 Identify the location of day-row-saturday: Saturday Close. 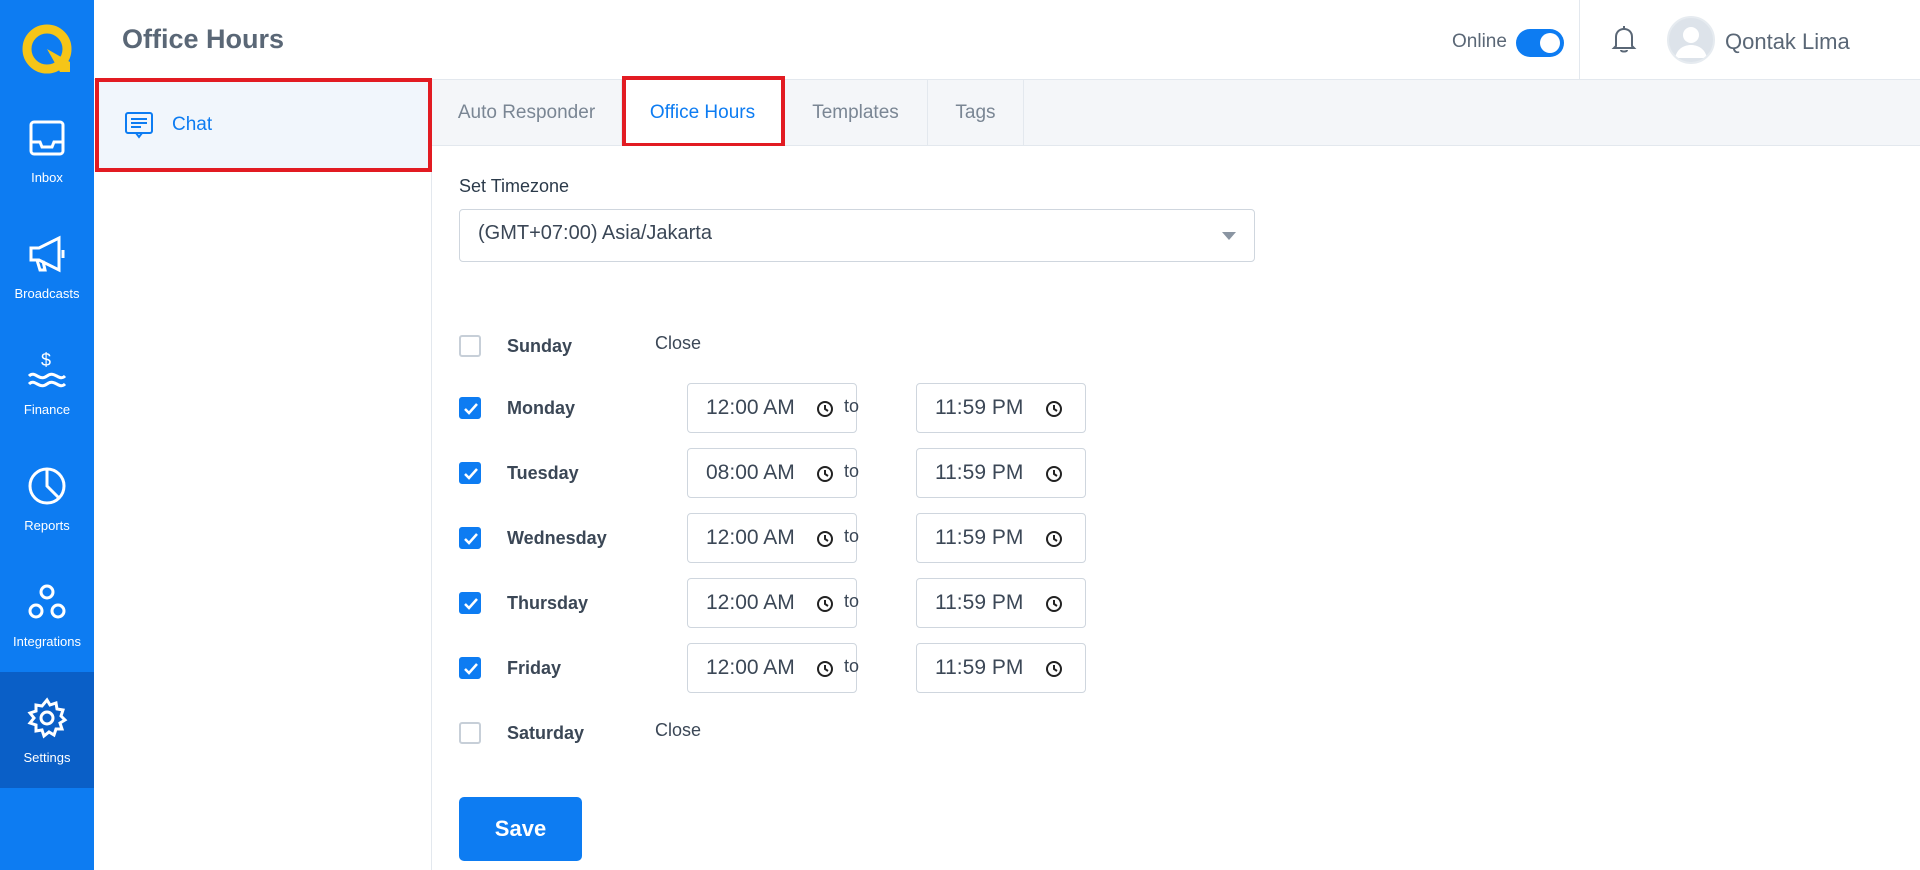
(809, 733).